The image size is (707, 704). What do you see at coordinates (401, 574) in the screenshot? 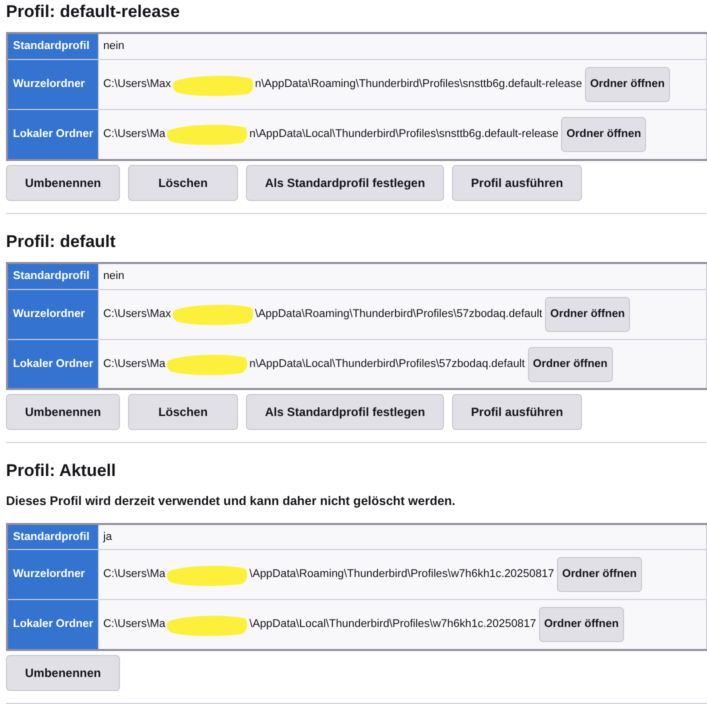
I see `path-text: \AppData\Roaming\Thunderbird\Profiles\w7h6kh1c.20250817` at bounding box center [401, 574].